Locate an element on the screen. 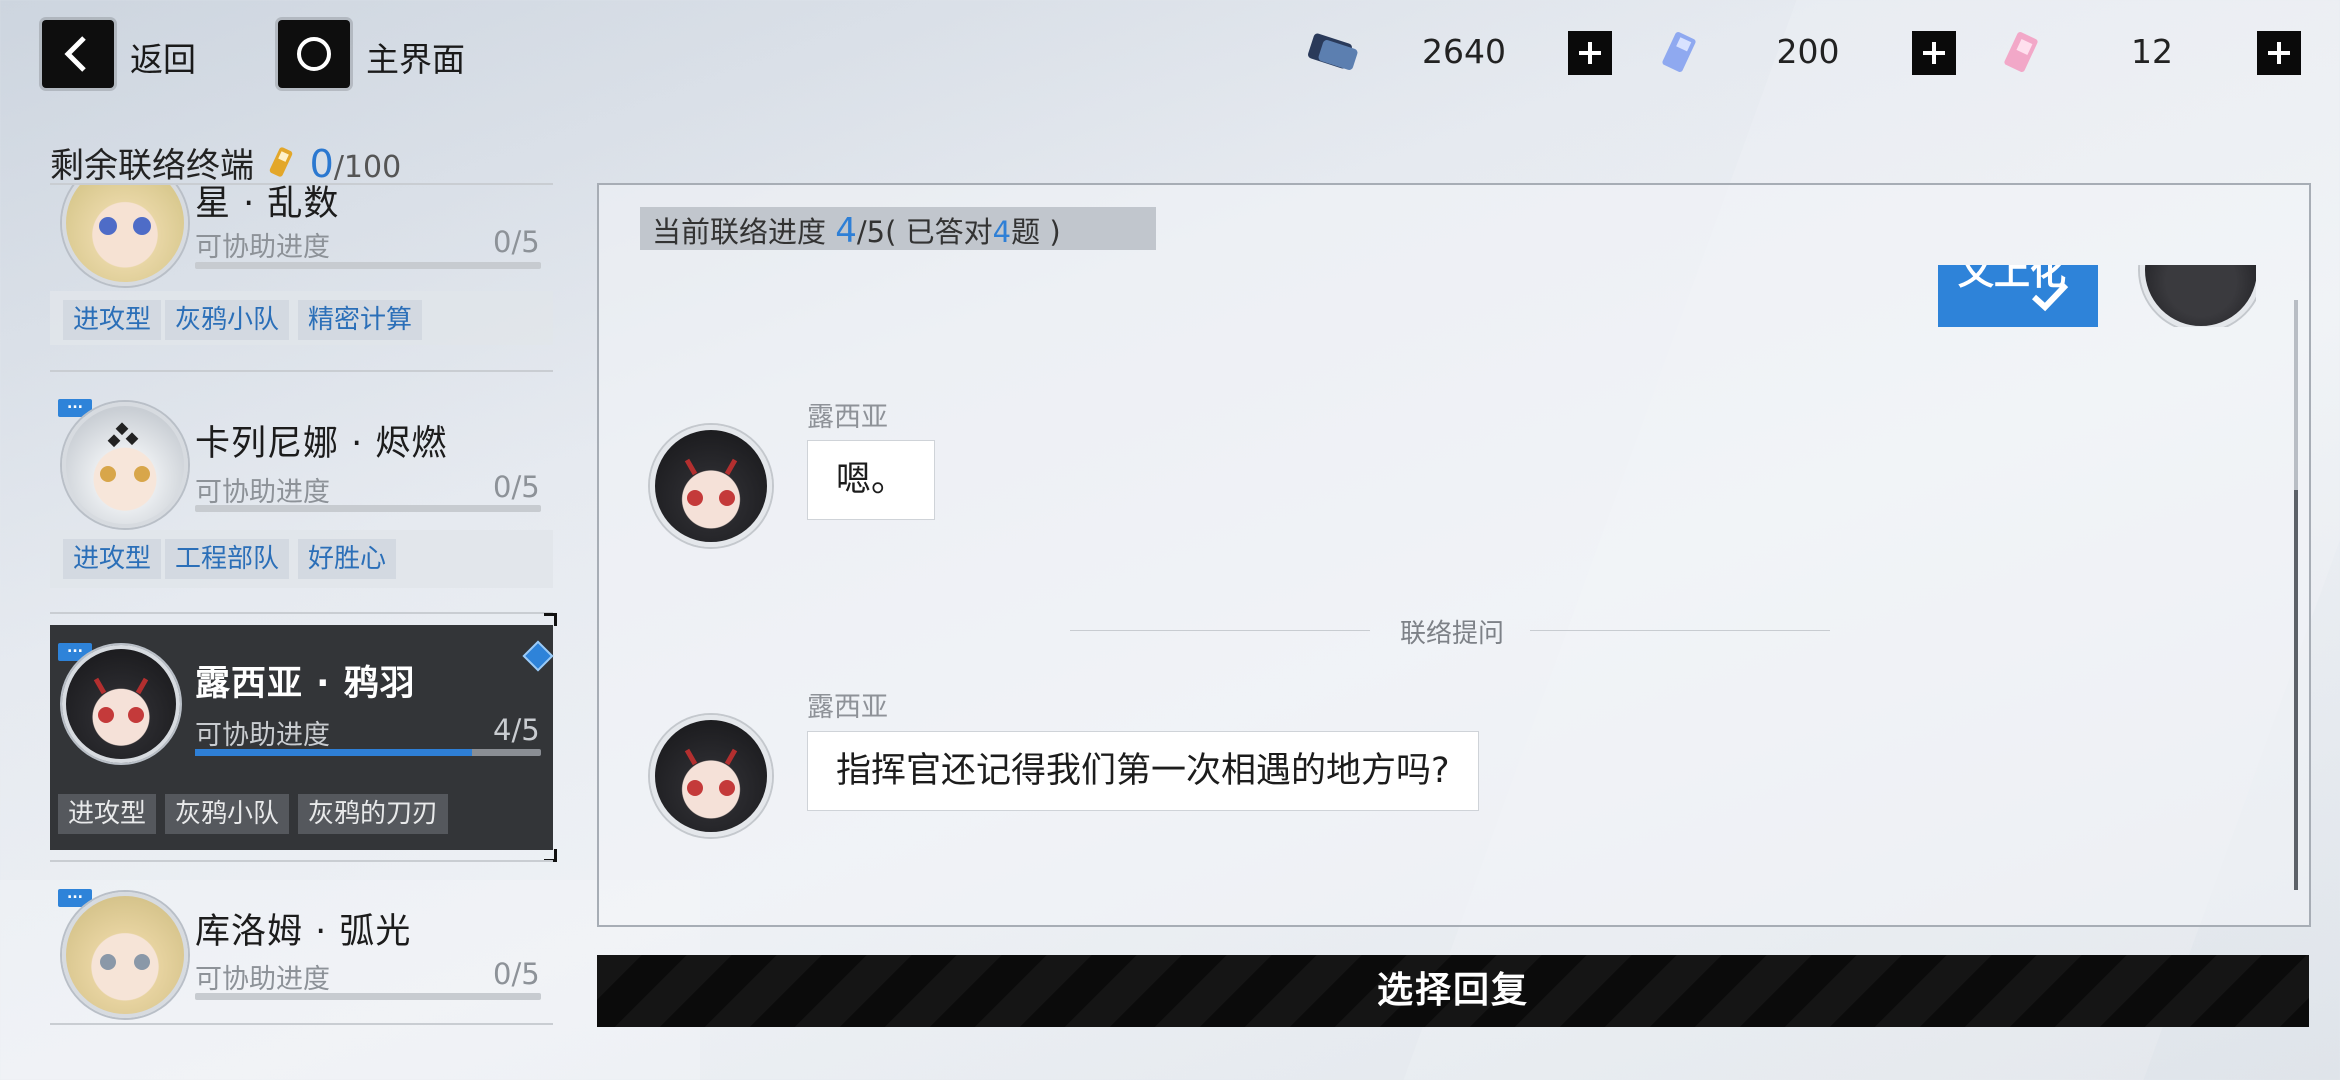 The image size is (2340, 1080). back-button is located at coordinates (78, 54).